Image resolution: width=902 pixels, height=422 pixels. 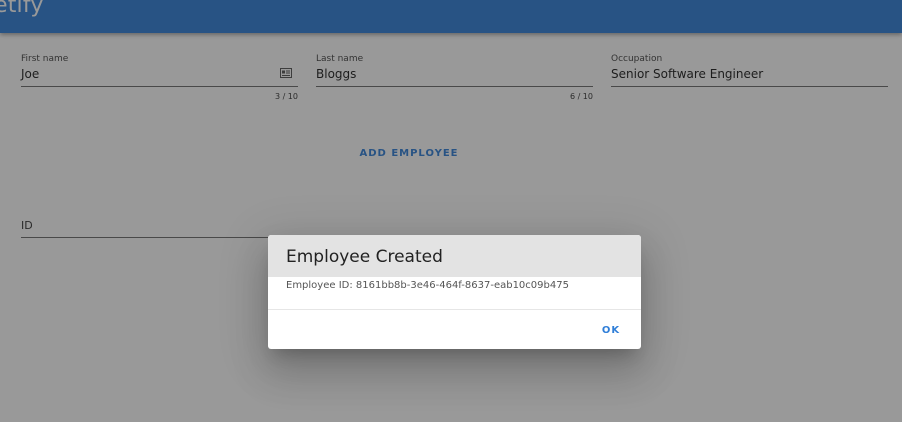 What do you see at coordinates (364, 257) in the screenshot?
I see `dialog-title: Employee Created` at bounding box center [364, 257].